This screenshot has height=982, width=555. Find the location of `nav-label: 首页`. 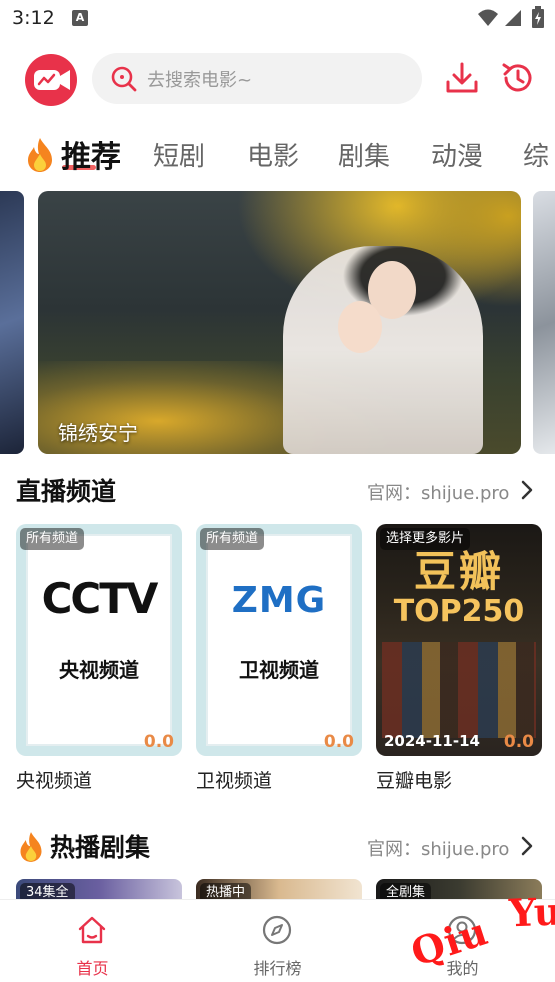

nav-label: 首页 is located at coordinates (92, 968).